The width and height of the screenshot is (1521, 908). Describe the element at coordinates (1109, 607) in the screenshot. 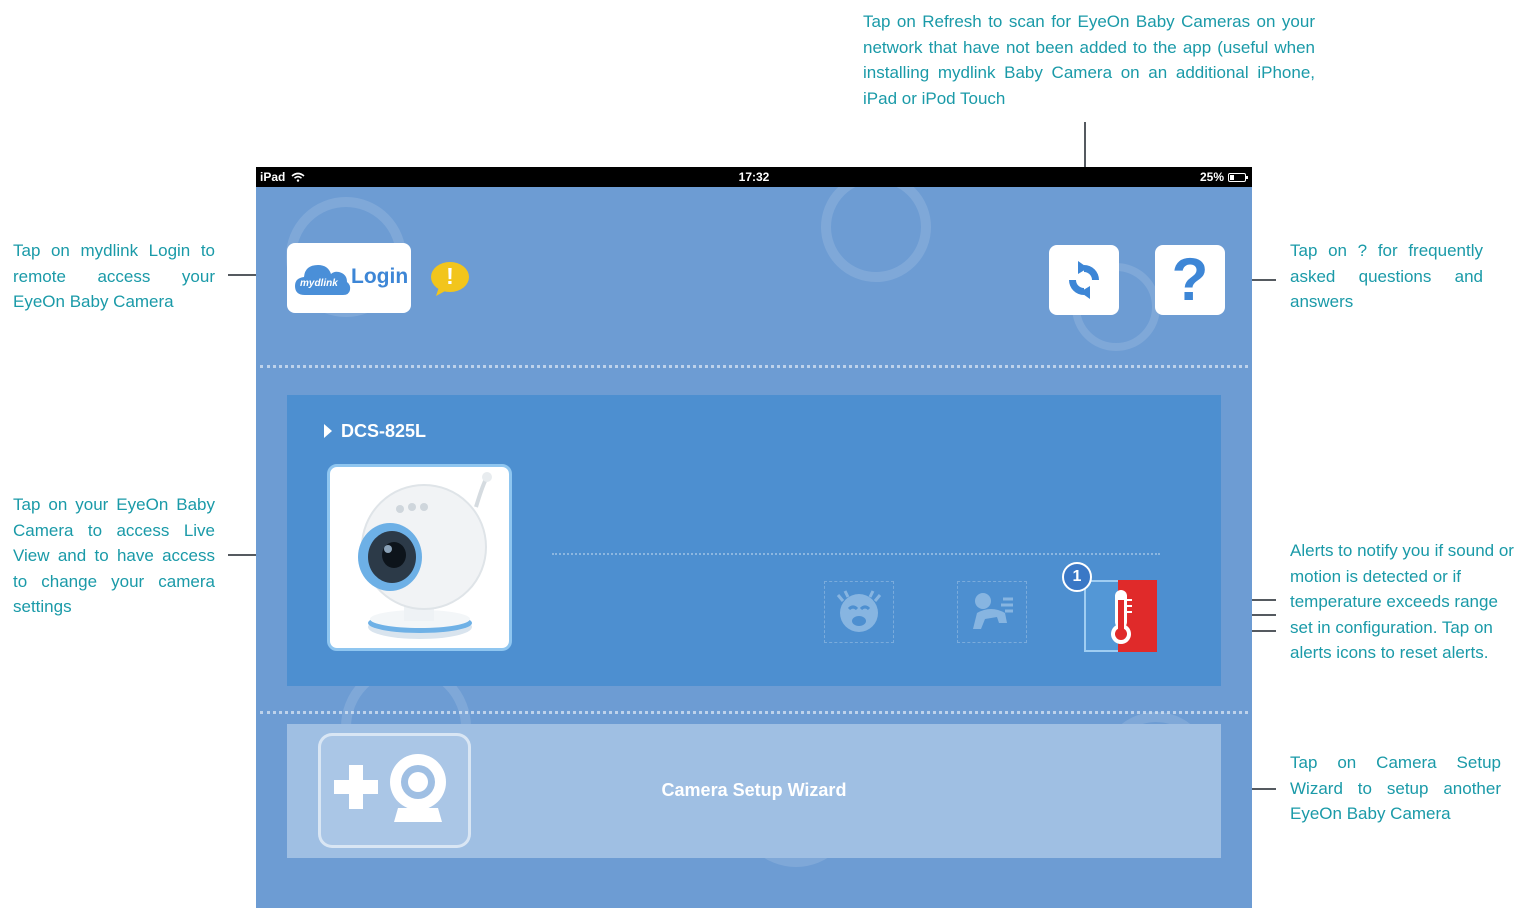

I see `temperature-alert: 1` at that location.